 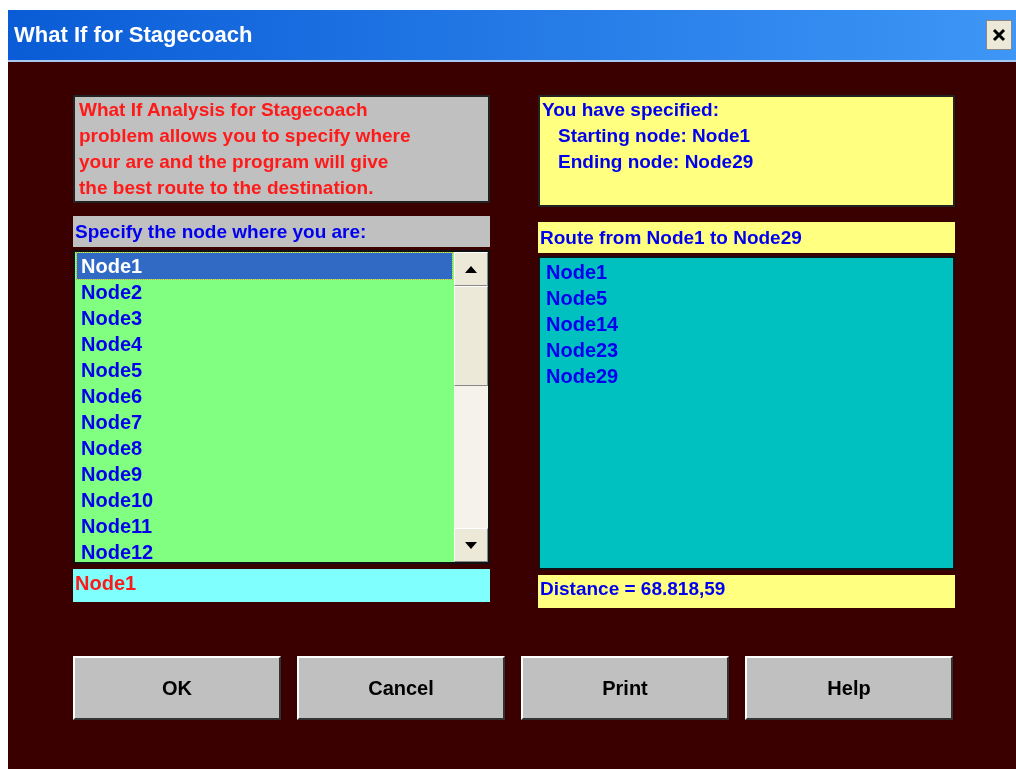 I want to click on dialog-button: OK, so click(x=177, y=688).